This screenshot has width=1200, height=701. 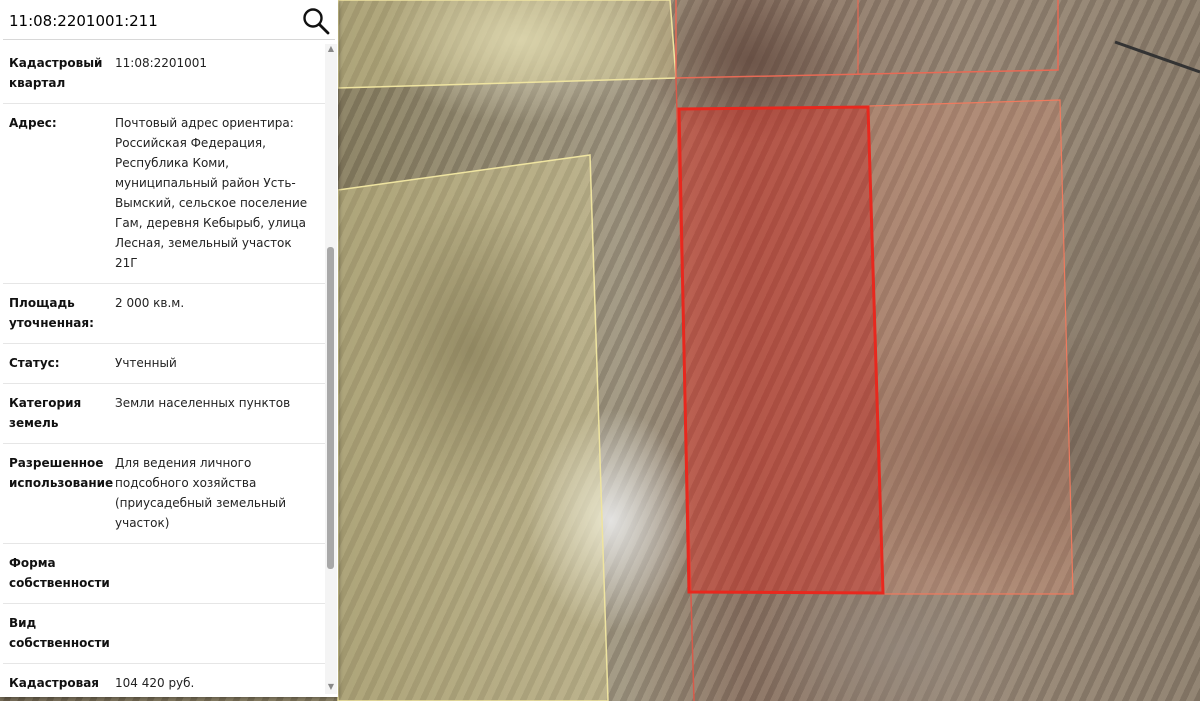 What do you see at coordinates (217, 678) in the screenshot?
I see `info-value: 104 420 руб.` at bounding box center [217, 678].